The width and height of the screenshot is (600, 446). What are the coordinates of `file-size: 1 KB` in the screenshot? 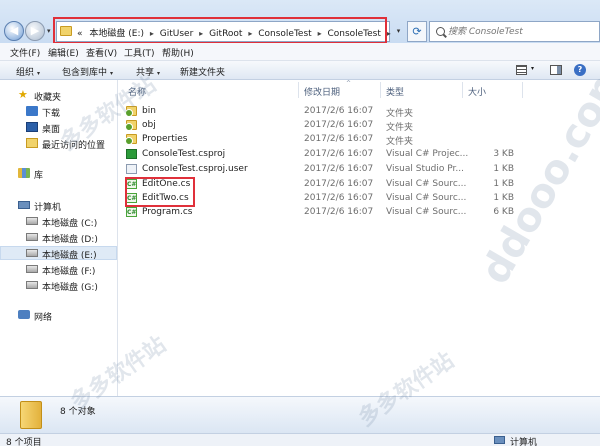 It's located at (503, 169).